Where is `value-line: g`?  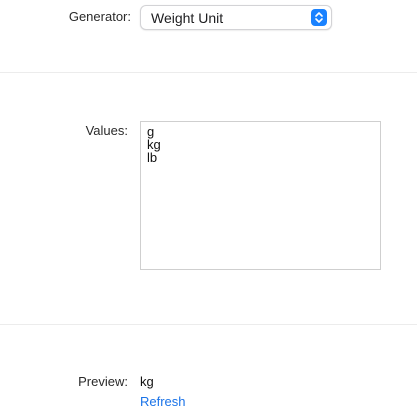 value-line: g is located at coordinates (151, 131).